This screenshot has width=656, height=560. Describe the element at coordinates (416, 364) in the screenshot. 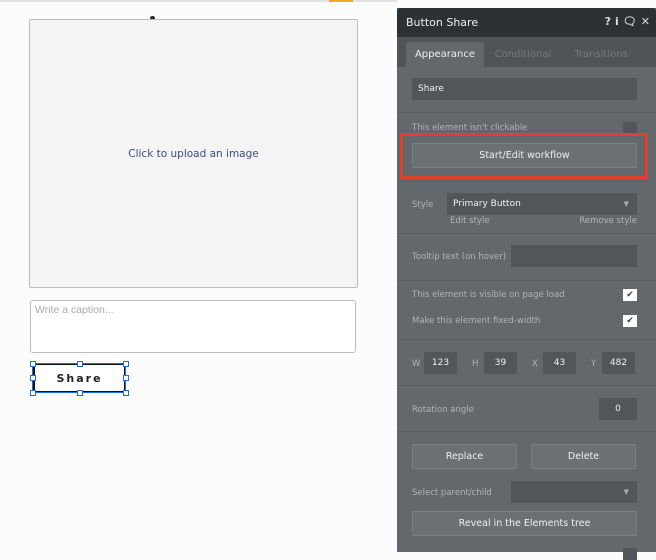

I see `w-label: W` at that location.